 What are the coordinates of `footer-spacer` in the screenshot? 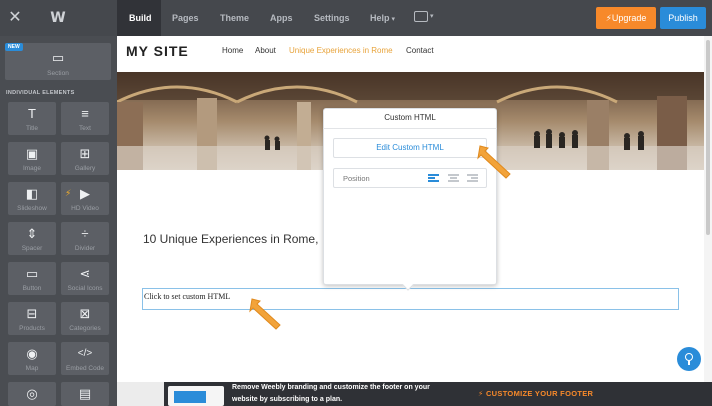 It's located at (140, 394).